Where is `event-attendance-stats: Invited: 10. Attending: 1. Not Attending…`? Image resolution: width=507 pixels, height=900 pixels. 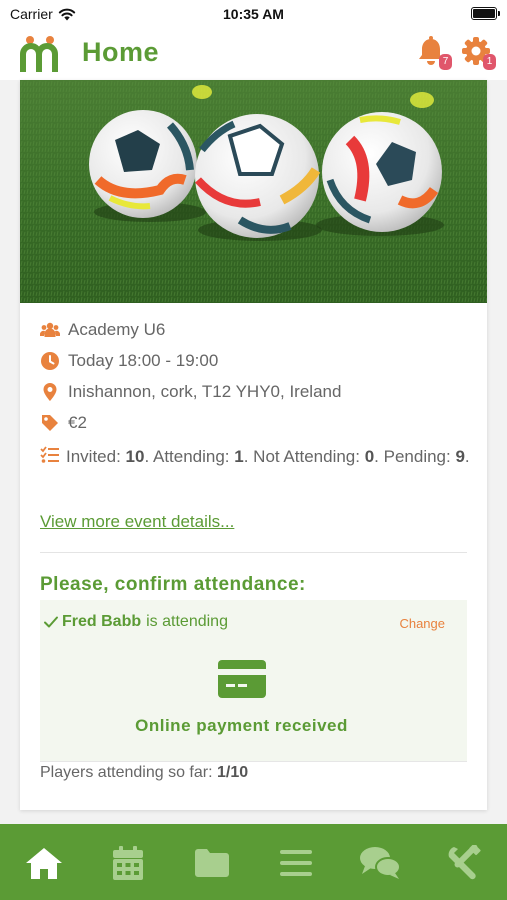
event-attendance-stats: Invited: 10. Attending: 1. Not Attending… is located at coordinates (255, 457).